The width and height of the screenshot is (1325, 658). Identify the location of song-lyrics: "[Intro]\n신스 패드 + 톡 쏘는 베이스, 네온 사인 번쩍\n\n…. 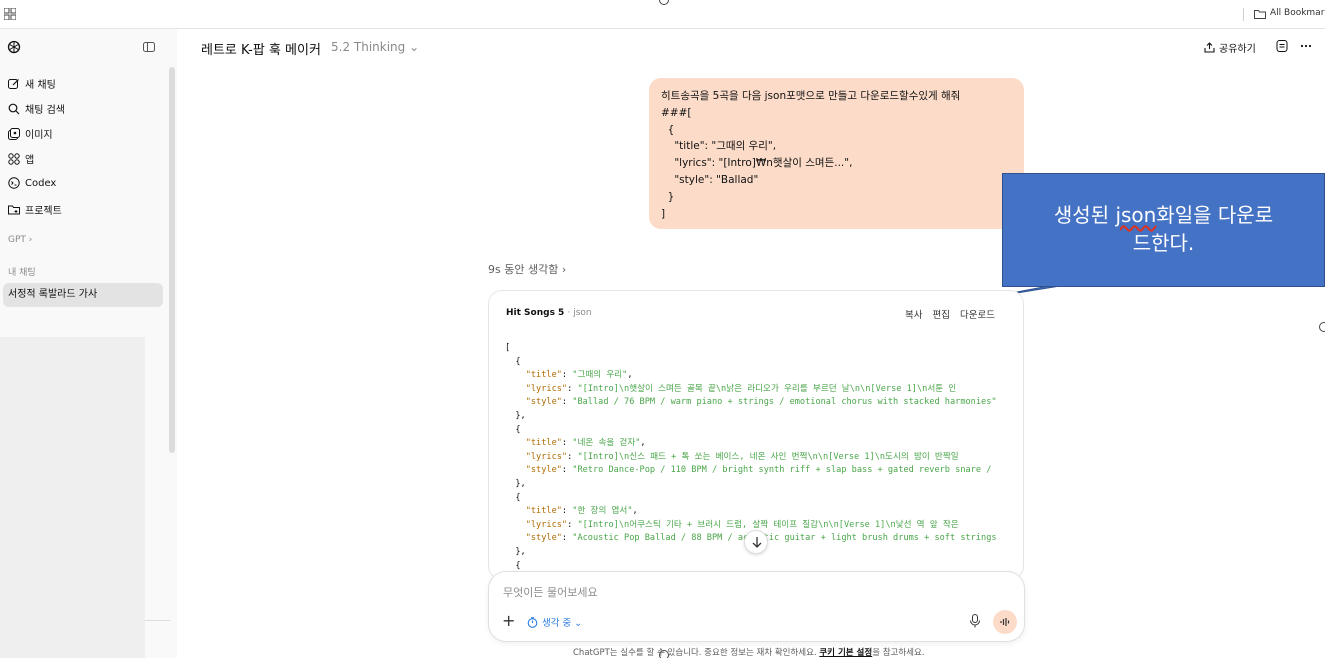
(768, 456).